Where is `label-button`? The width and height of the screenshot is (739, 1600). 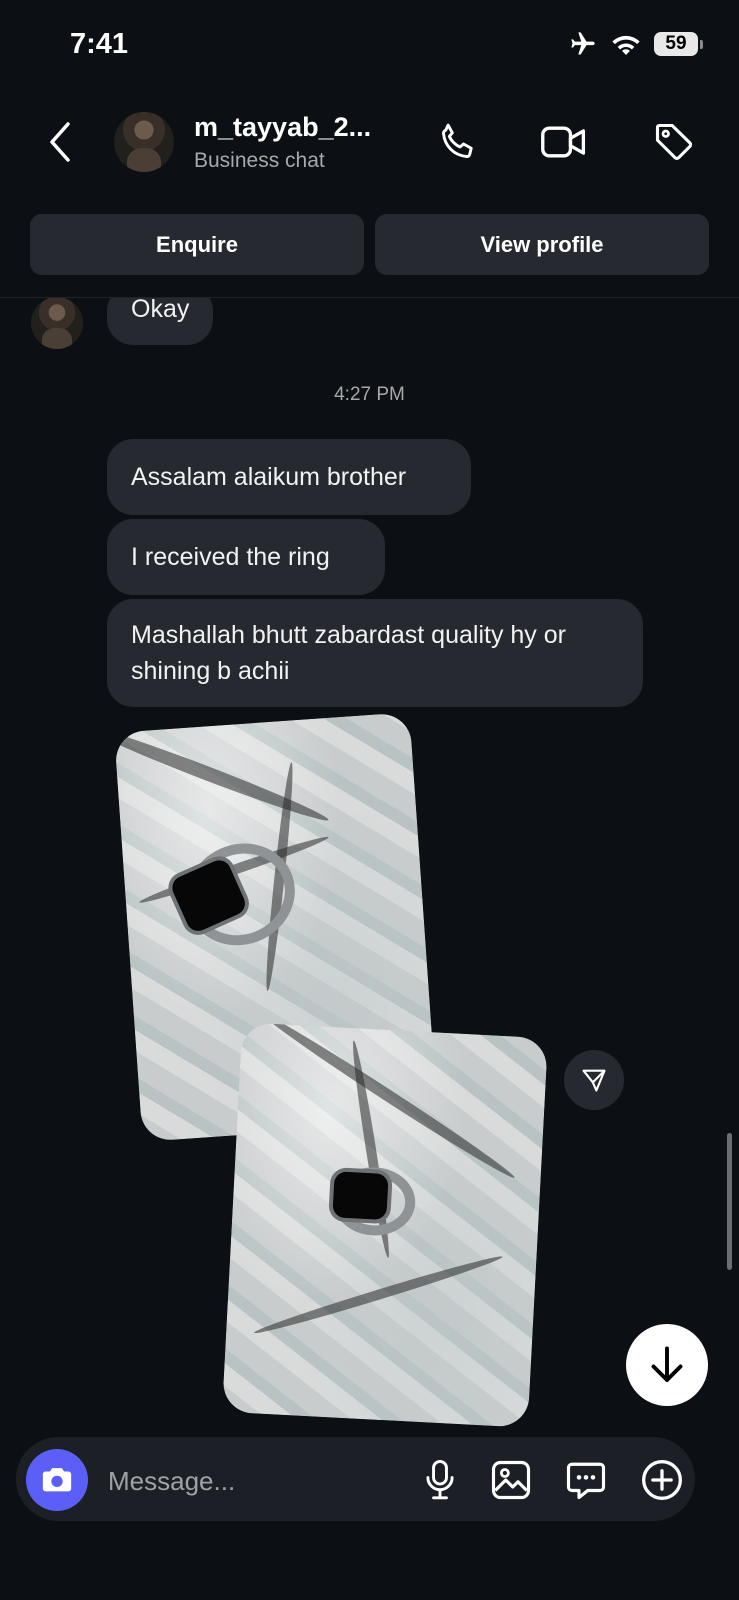
label-button is located at coordinates (674, 142).